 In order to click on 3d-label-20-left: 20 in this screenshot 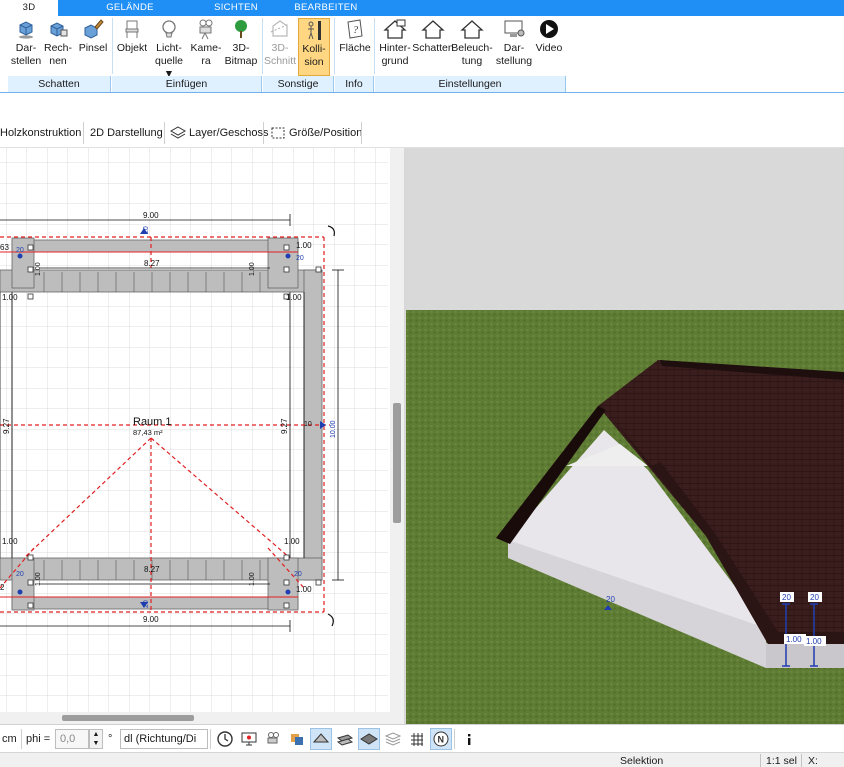, I will do `click(610, 599)`.